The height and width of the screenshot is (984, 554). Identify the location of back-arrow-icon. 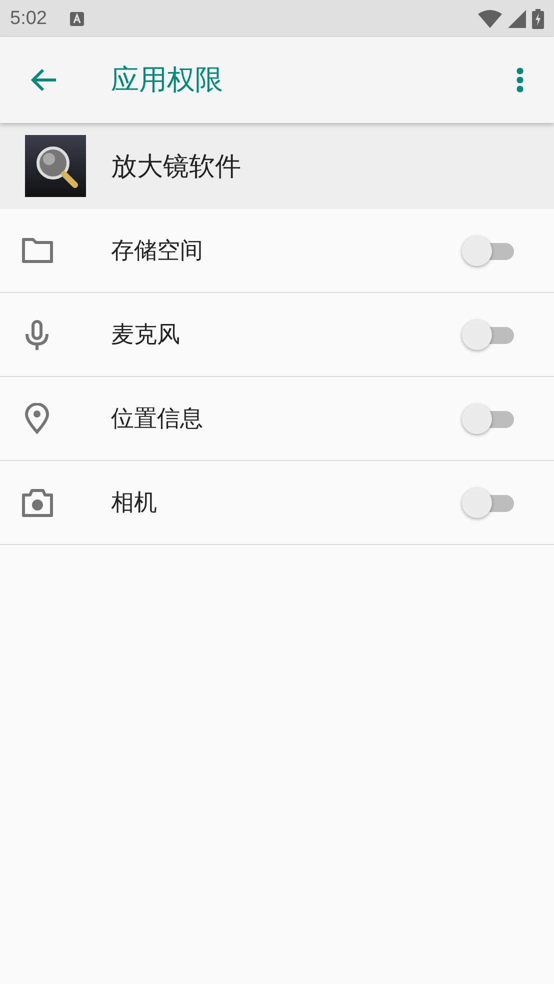
(44, 80).